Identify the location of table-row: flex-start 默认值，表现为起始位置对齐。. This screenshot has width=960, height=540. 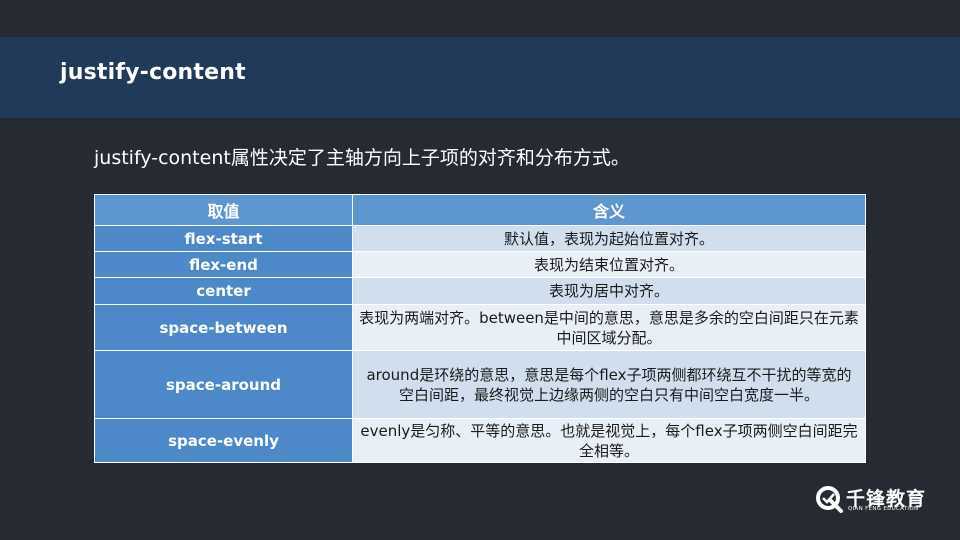
(480, 238).